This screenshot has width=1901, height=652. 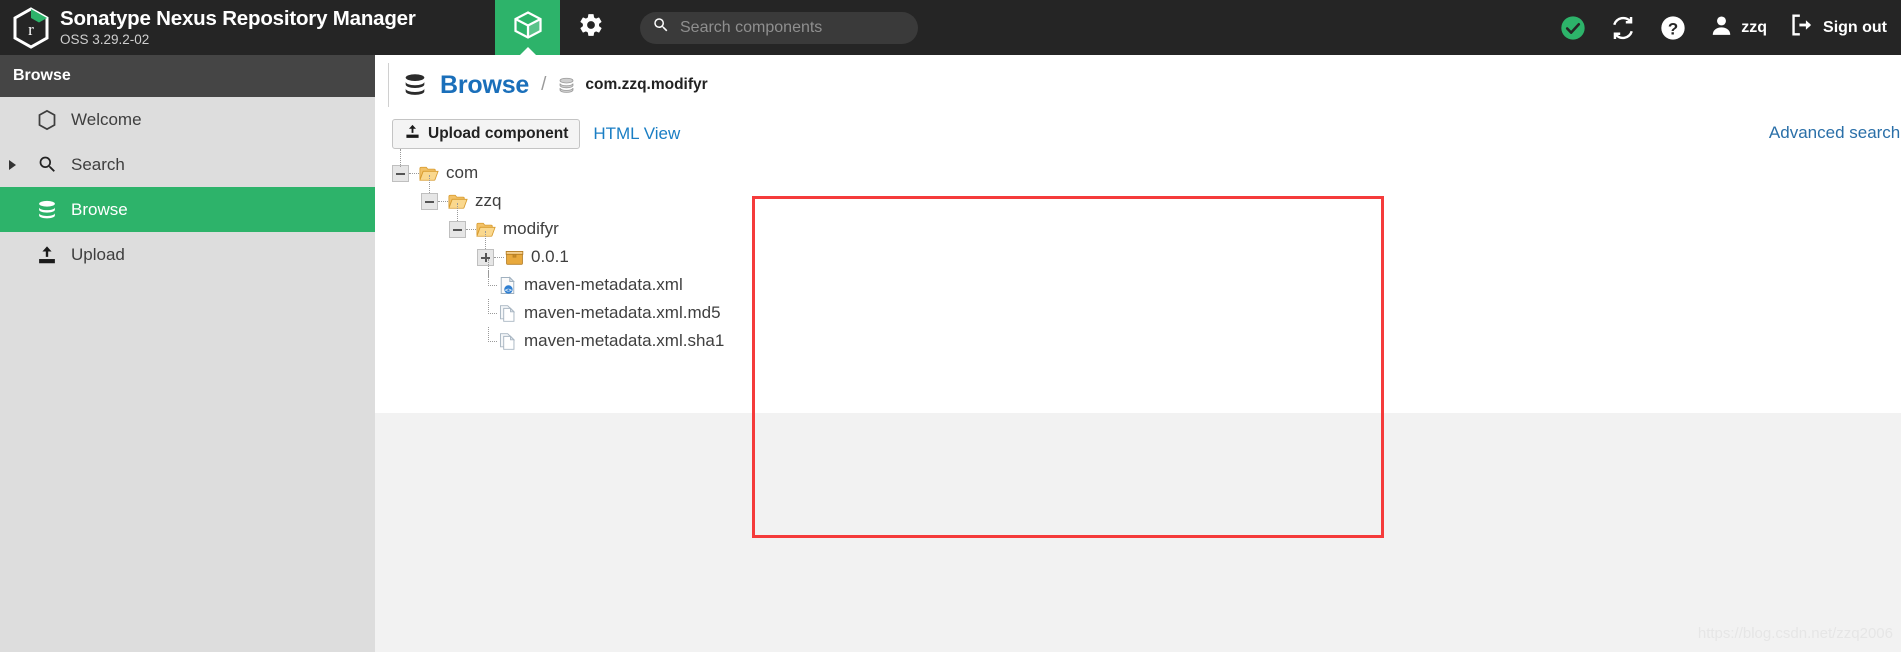 What do you see at coordinates (238, 18) in the screenshot?
I see `app-title: Sonatype Nexus Repository Manager` at bounding box center [238, 18].